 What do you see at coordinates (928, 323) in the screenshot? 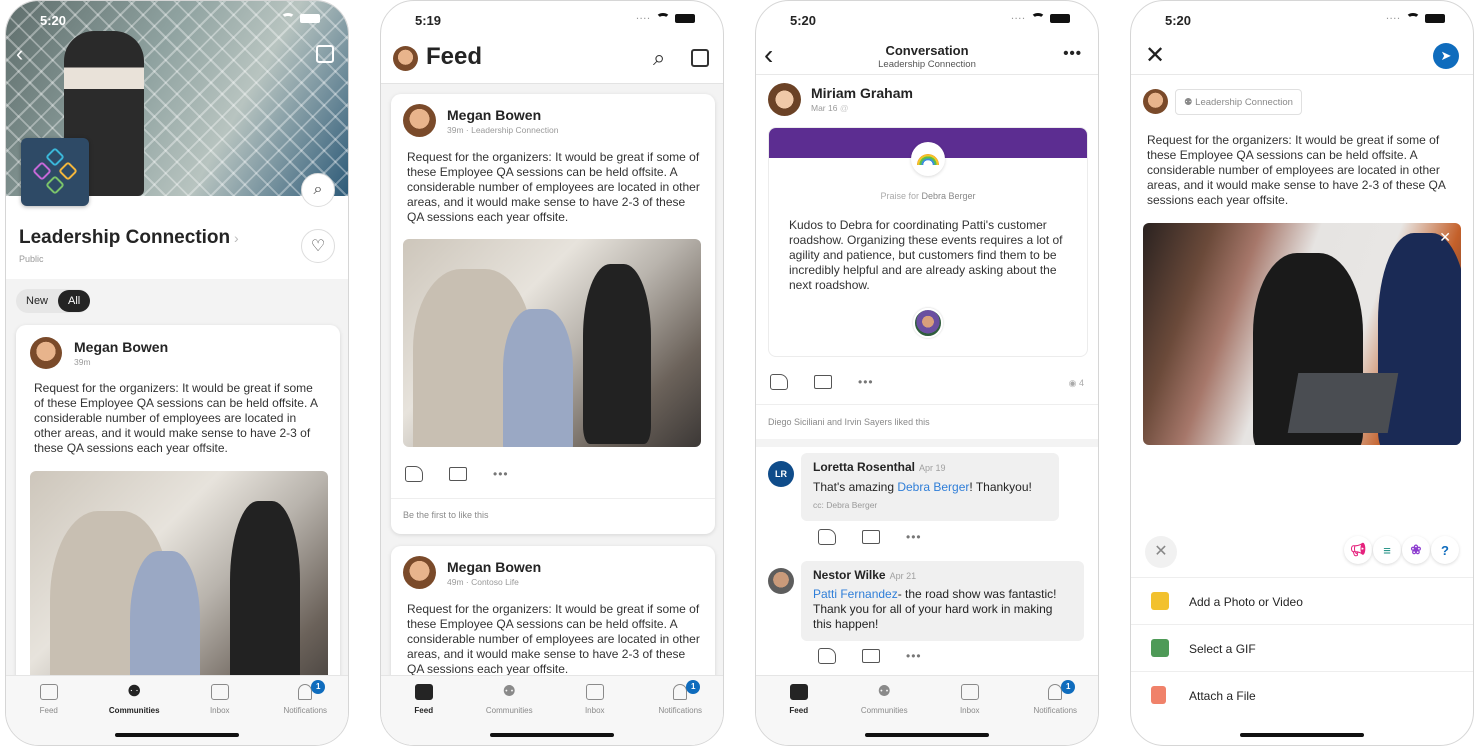
I see `praised-user-avatar` at bounding box center [928, 323].